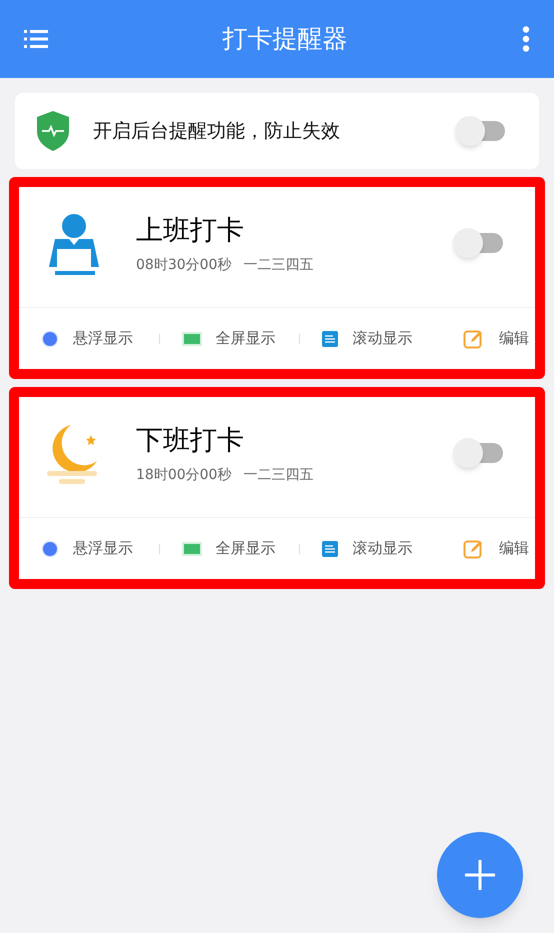 This screenshot has height=933, width=554. What do you see at coordinates (190, 231) in the screenshot?
I see `reminder-title: 上班打卡` at bounding box center [190, 231].